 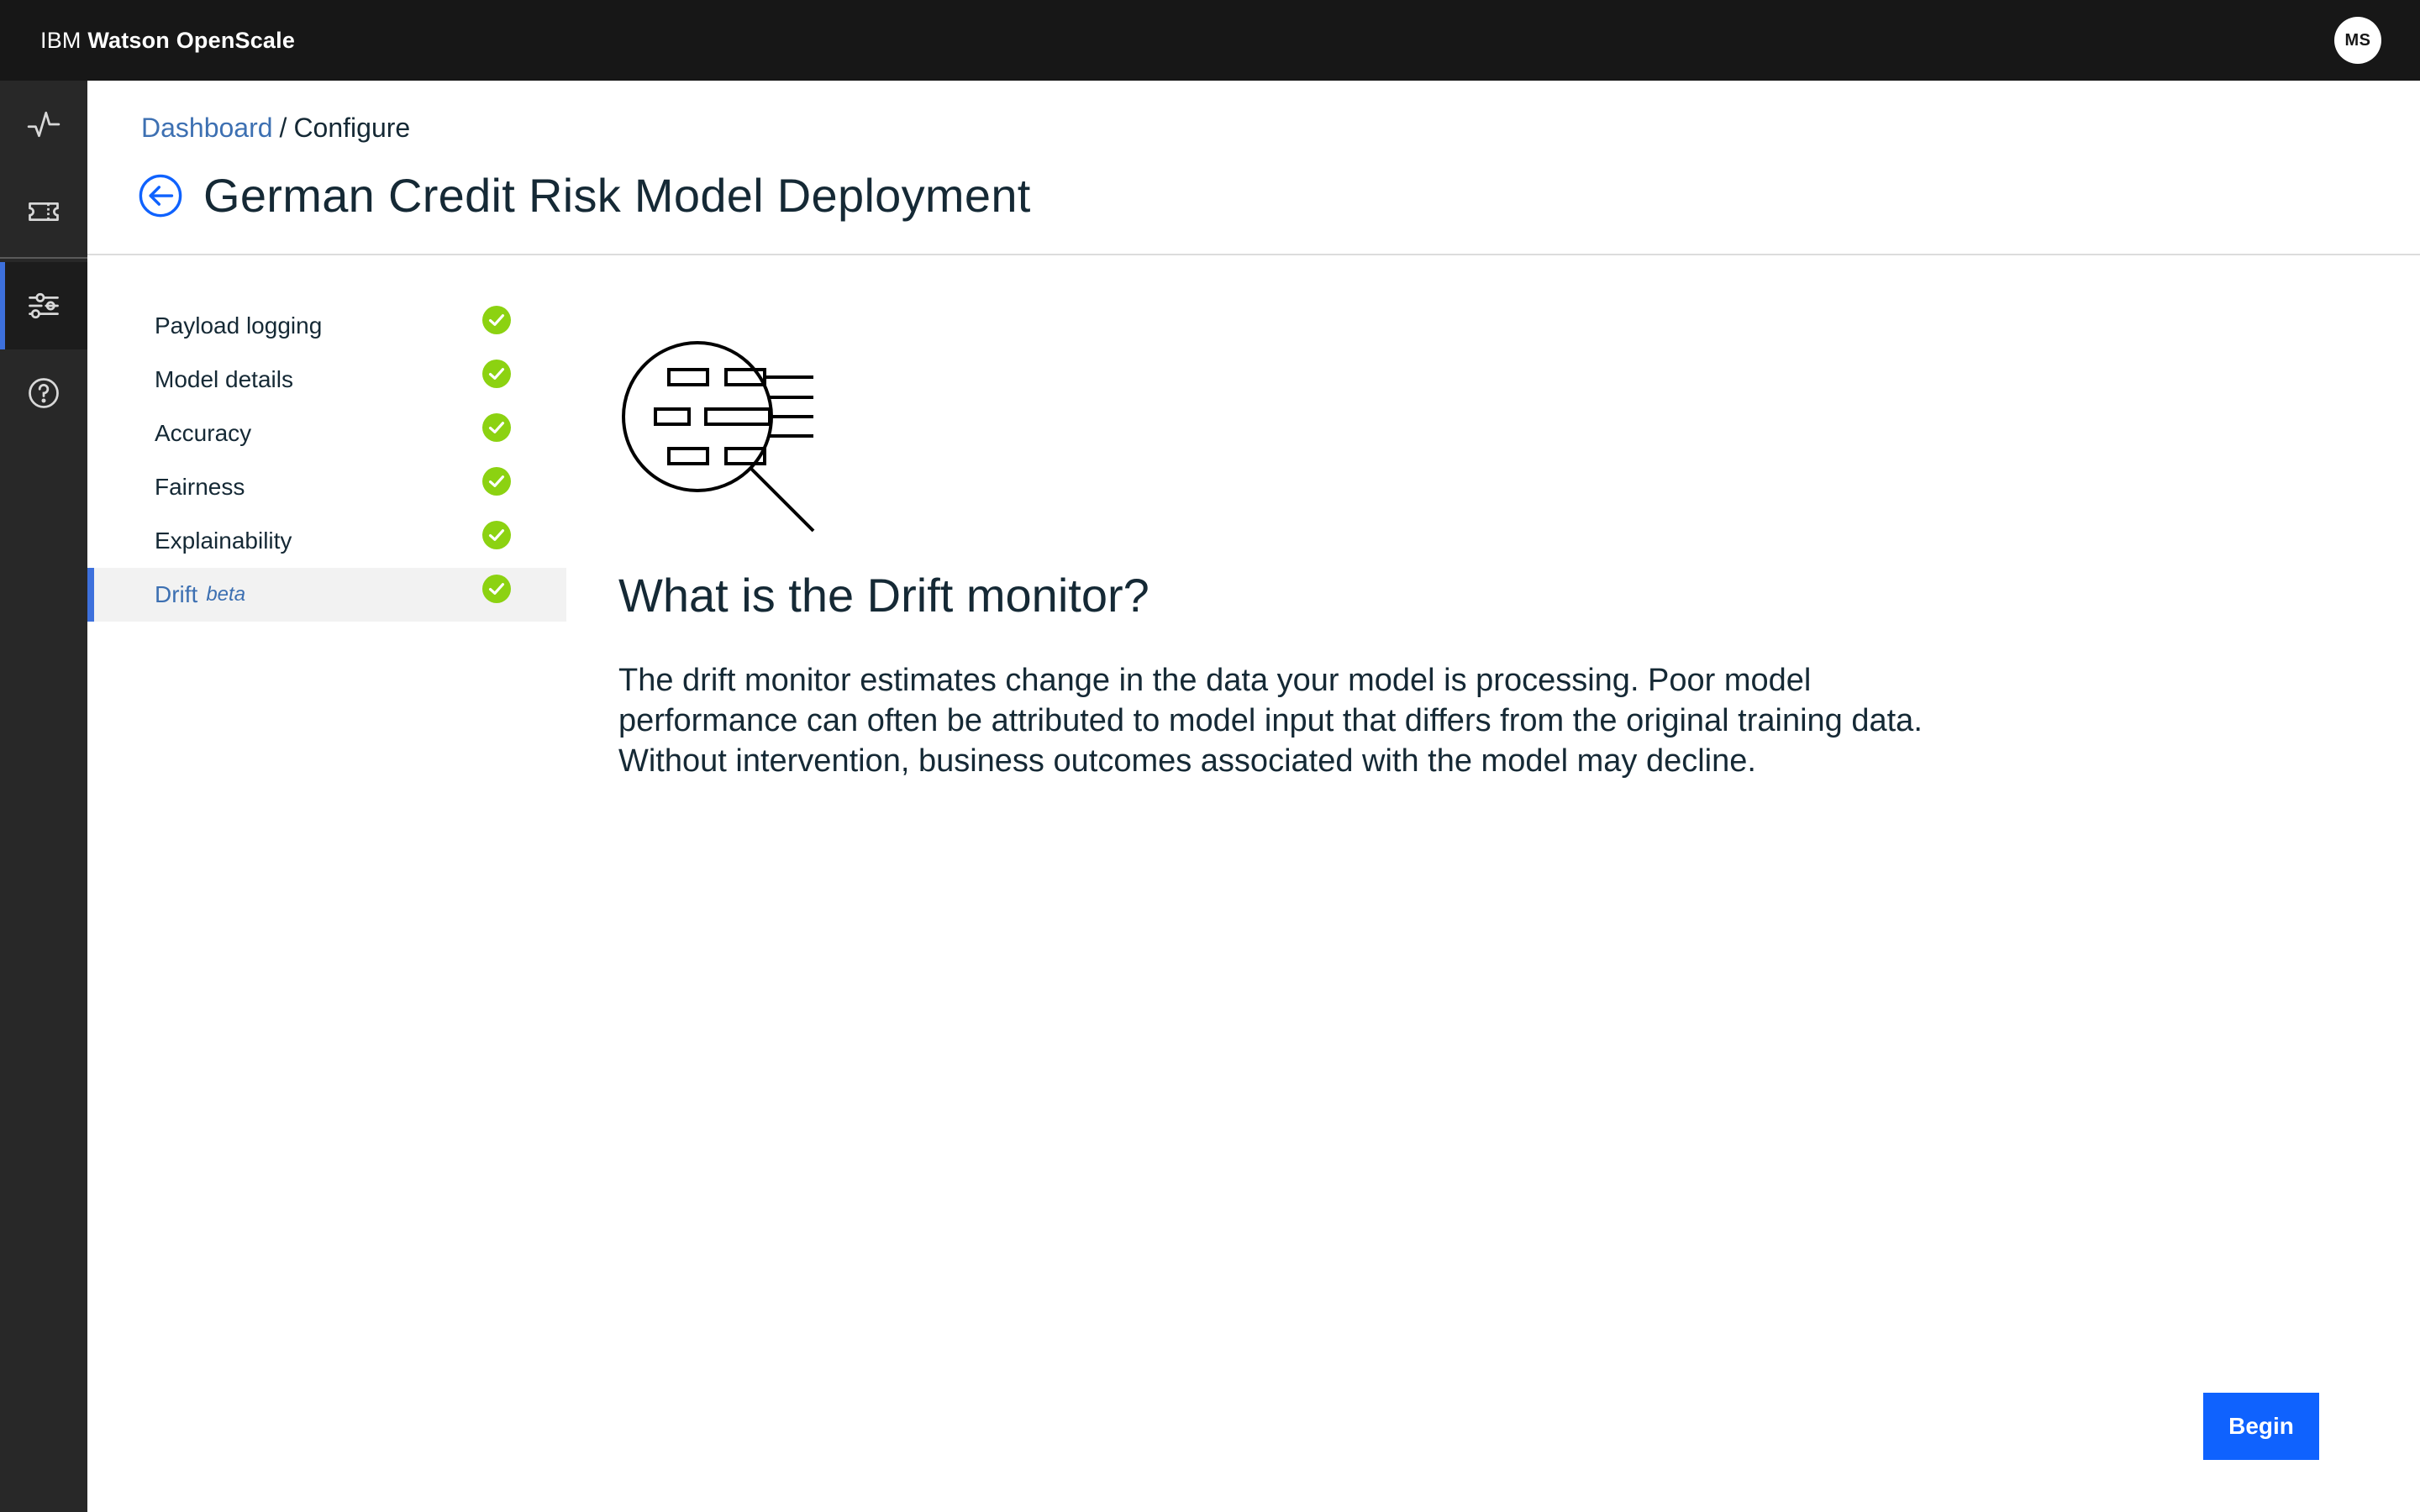 What do you see at coordinates (191, 40) in the screenshot?
I see `brand-name: Watson OpenScale` at bounding box center [191, 40].